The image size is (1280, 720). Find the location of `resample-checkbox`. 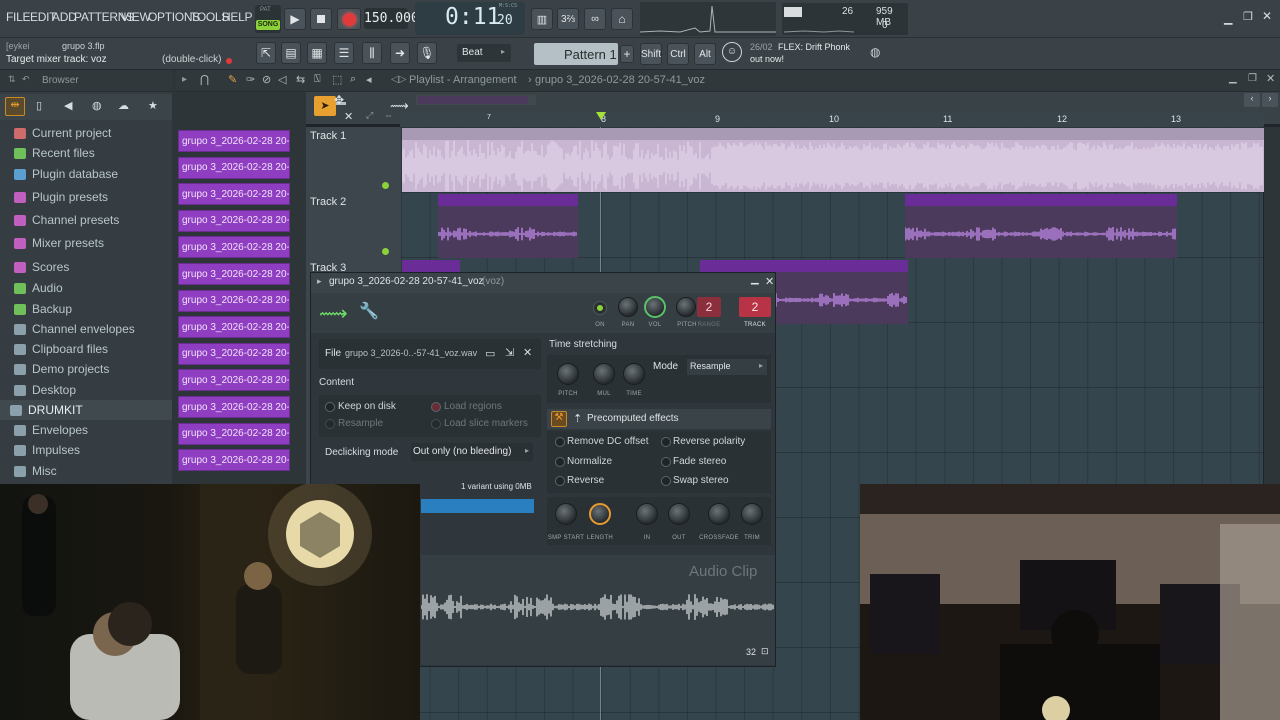

resample-checkbox is located at coordinates (330, 424).